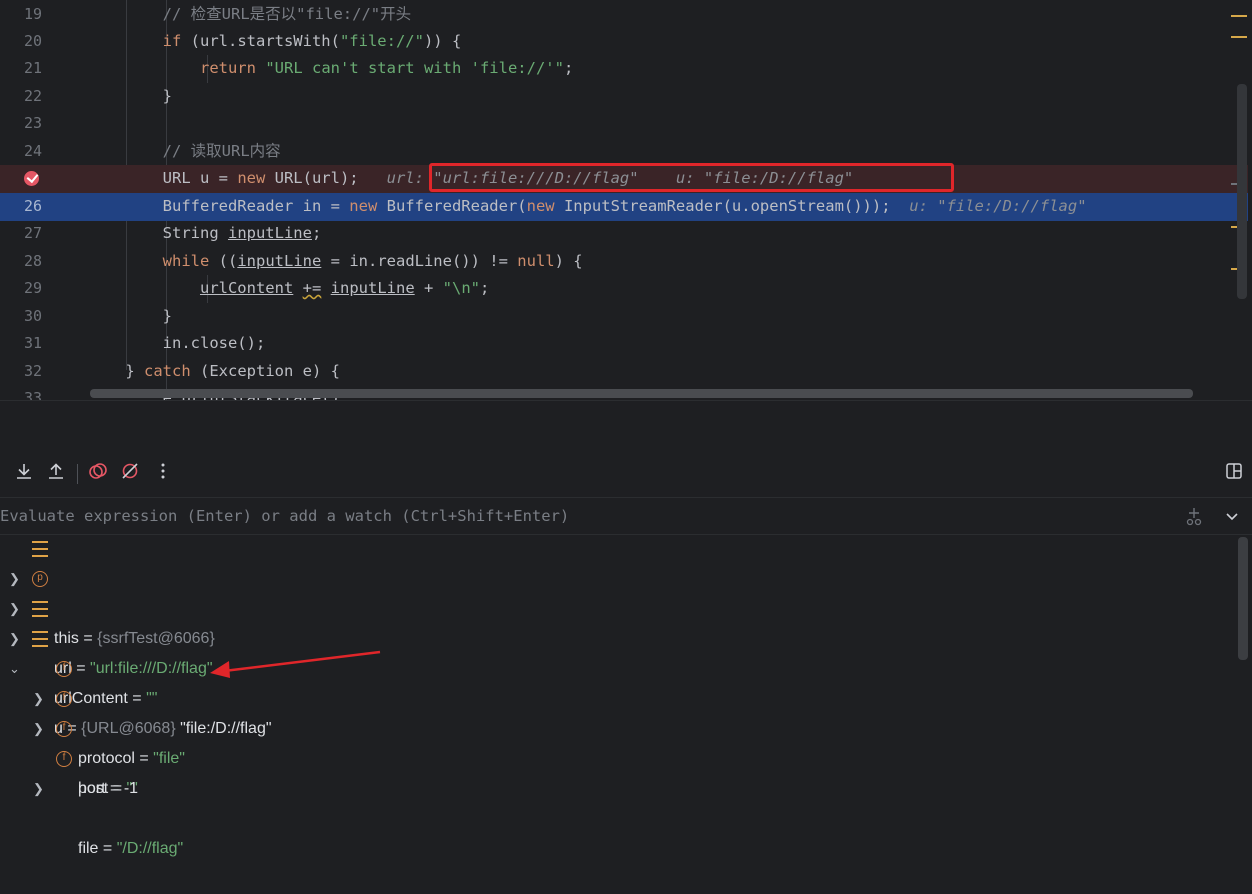 This screenshot has height=894, width=1252. I want to click on variable-name: file, so click(88, 848).